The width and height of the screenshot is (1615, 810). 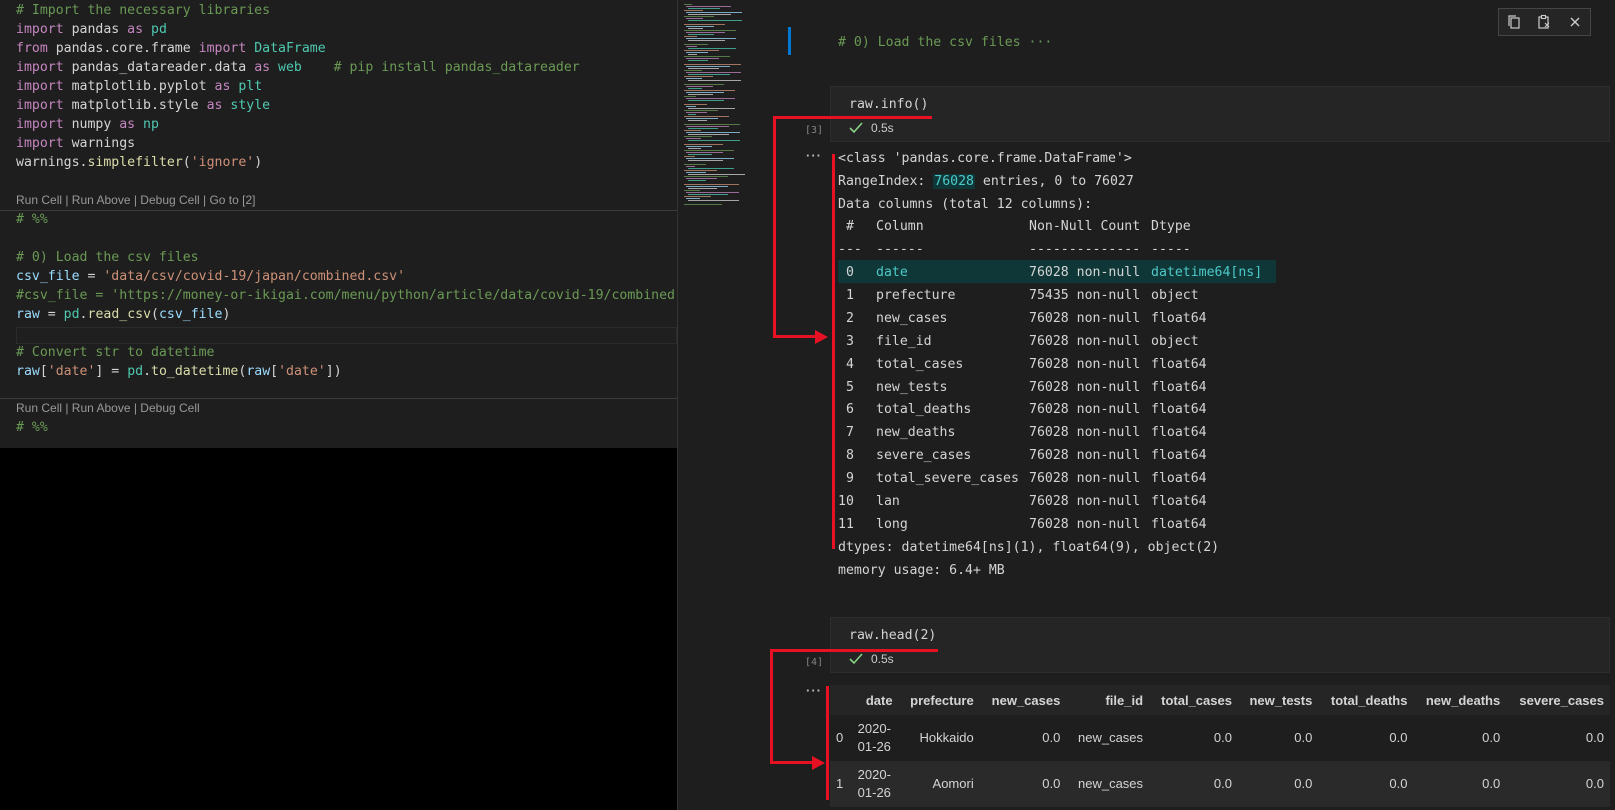 What do you see at coordinates (286, 48) in the screenshot?
I see `code-token: DataFrame` at bounding box center [286, 48].